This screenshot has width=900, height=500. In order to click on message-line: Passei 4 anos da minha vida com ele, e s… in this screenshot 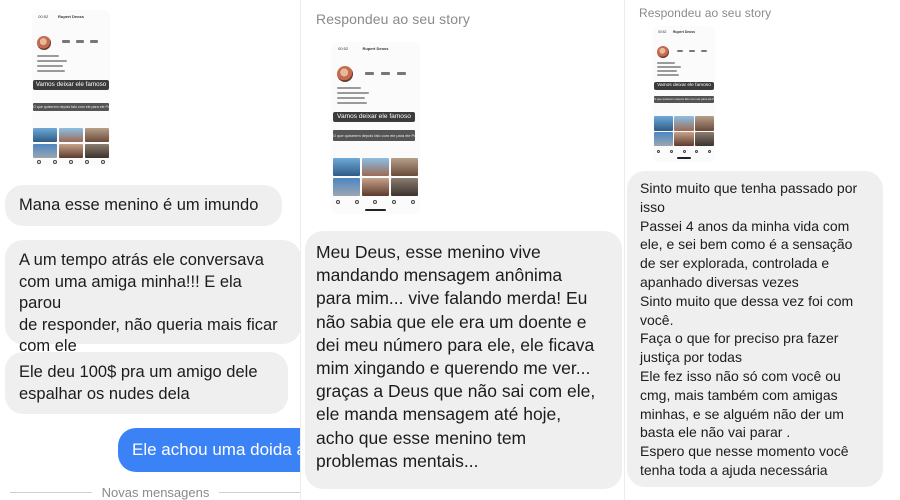, I will do `click(746, 253)`.